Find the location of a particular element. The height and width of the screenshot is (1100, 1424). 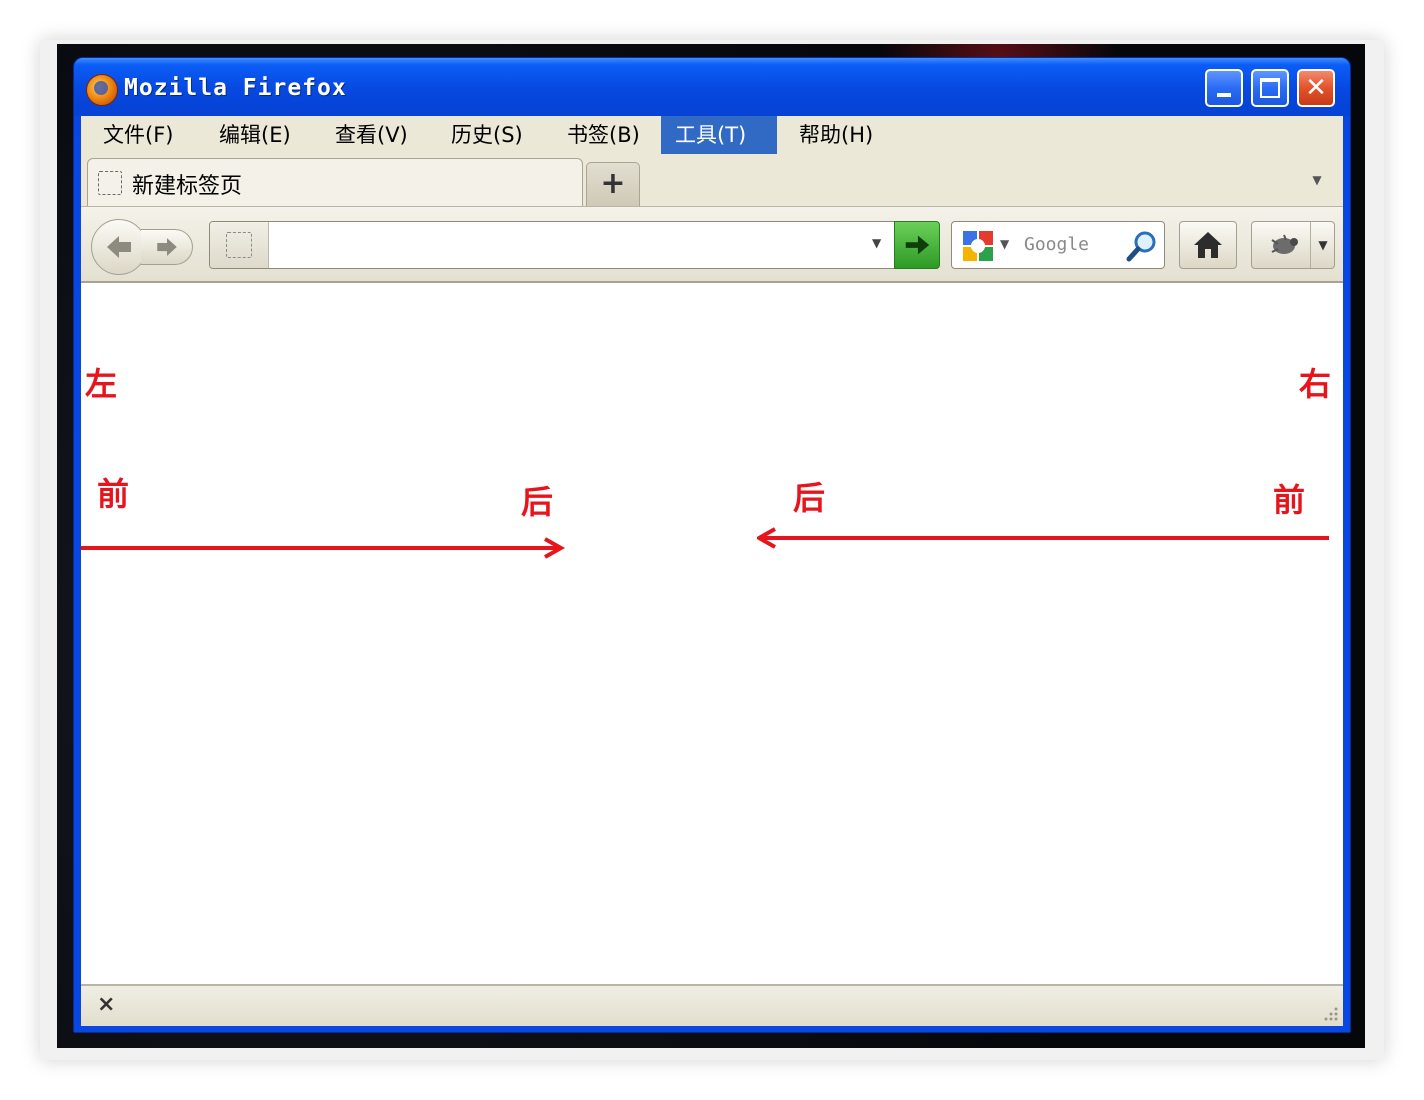

search-engine-dropdown: ▼ is located at coordinates (1004, 244).